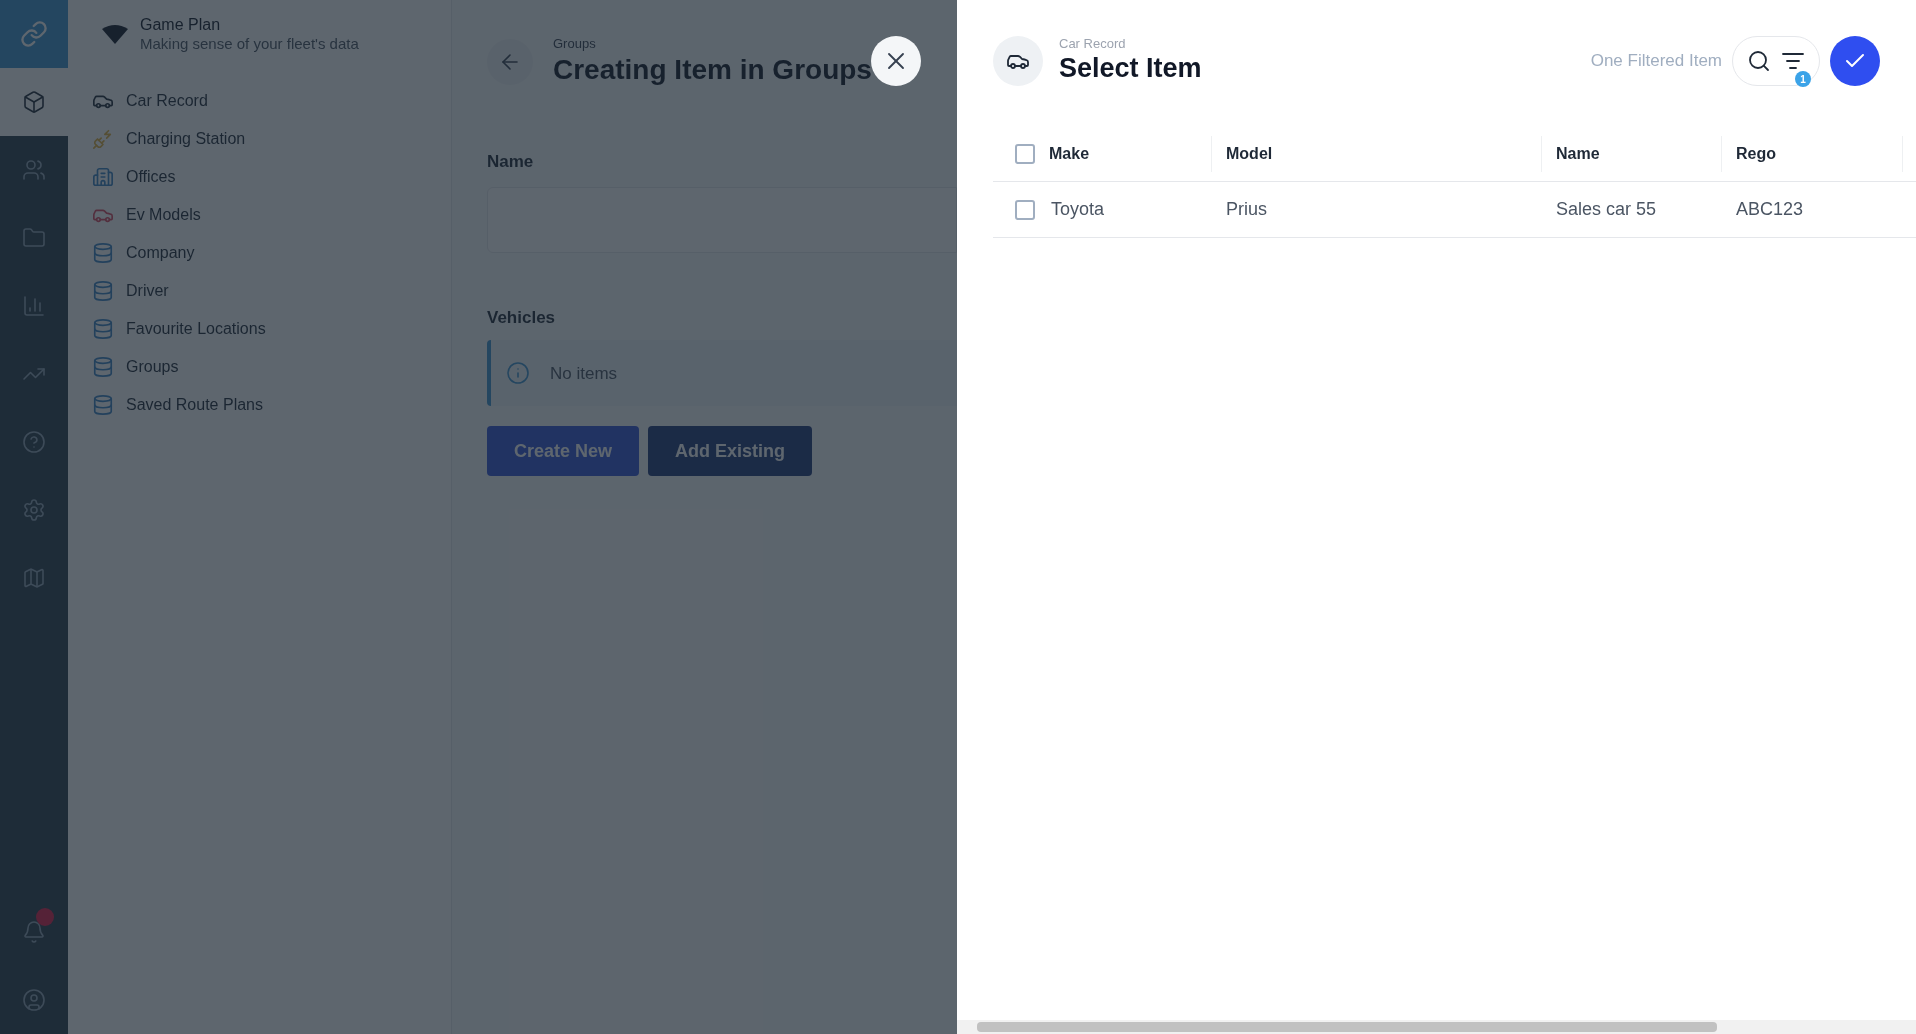 Image resolution: width=1916 pixels, height=1034 pixels. Describe the element at coordinates (1249, 153) in the screenshot. I see `column-header: Model` at that location.